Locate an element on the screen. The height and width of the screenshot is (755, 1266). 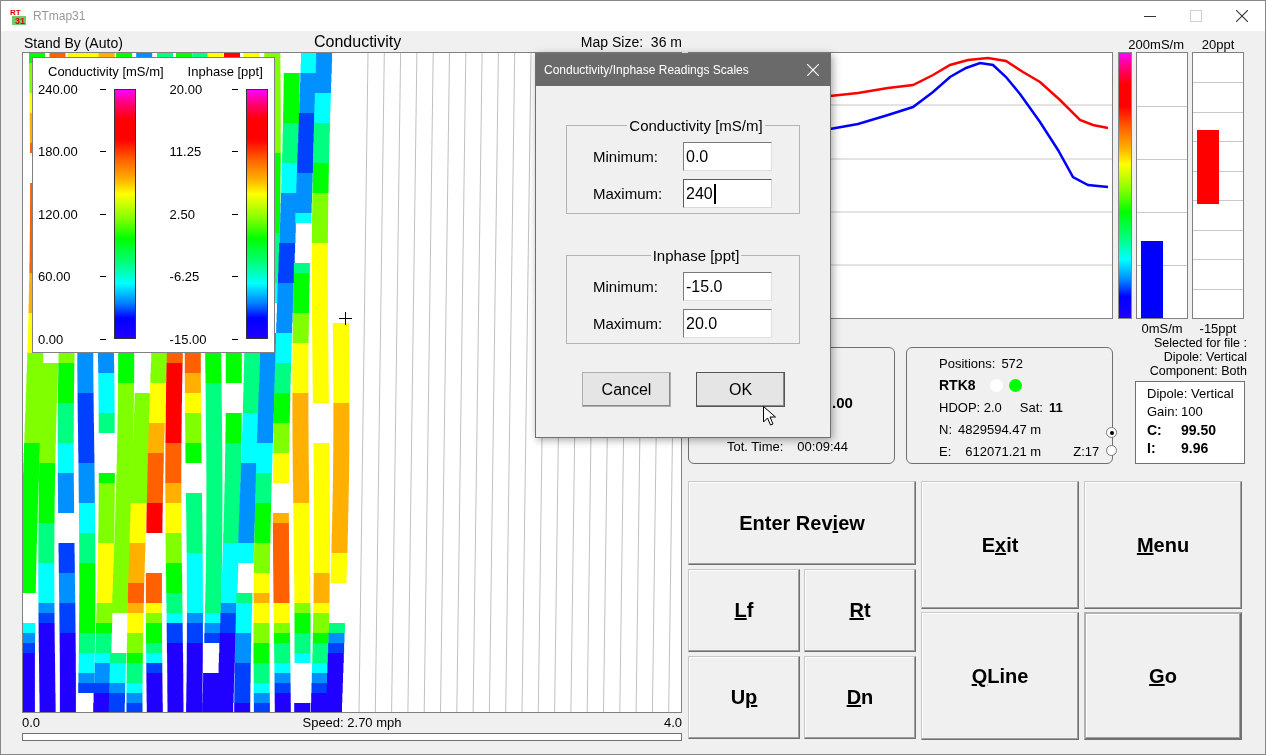
reading-value: 99.50 is located at coordinates (1199, 431).